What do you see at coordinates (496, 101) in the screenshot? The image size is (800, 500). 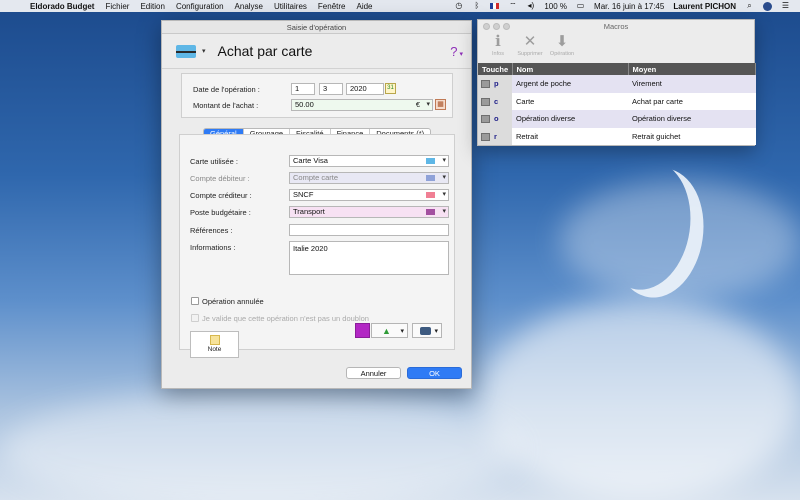 I see `macro-key: c` at bounding box center [496, 101].